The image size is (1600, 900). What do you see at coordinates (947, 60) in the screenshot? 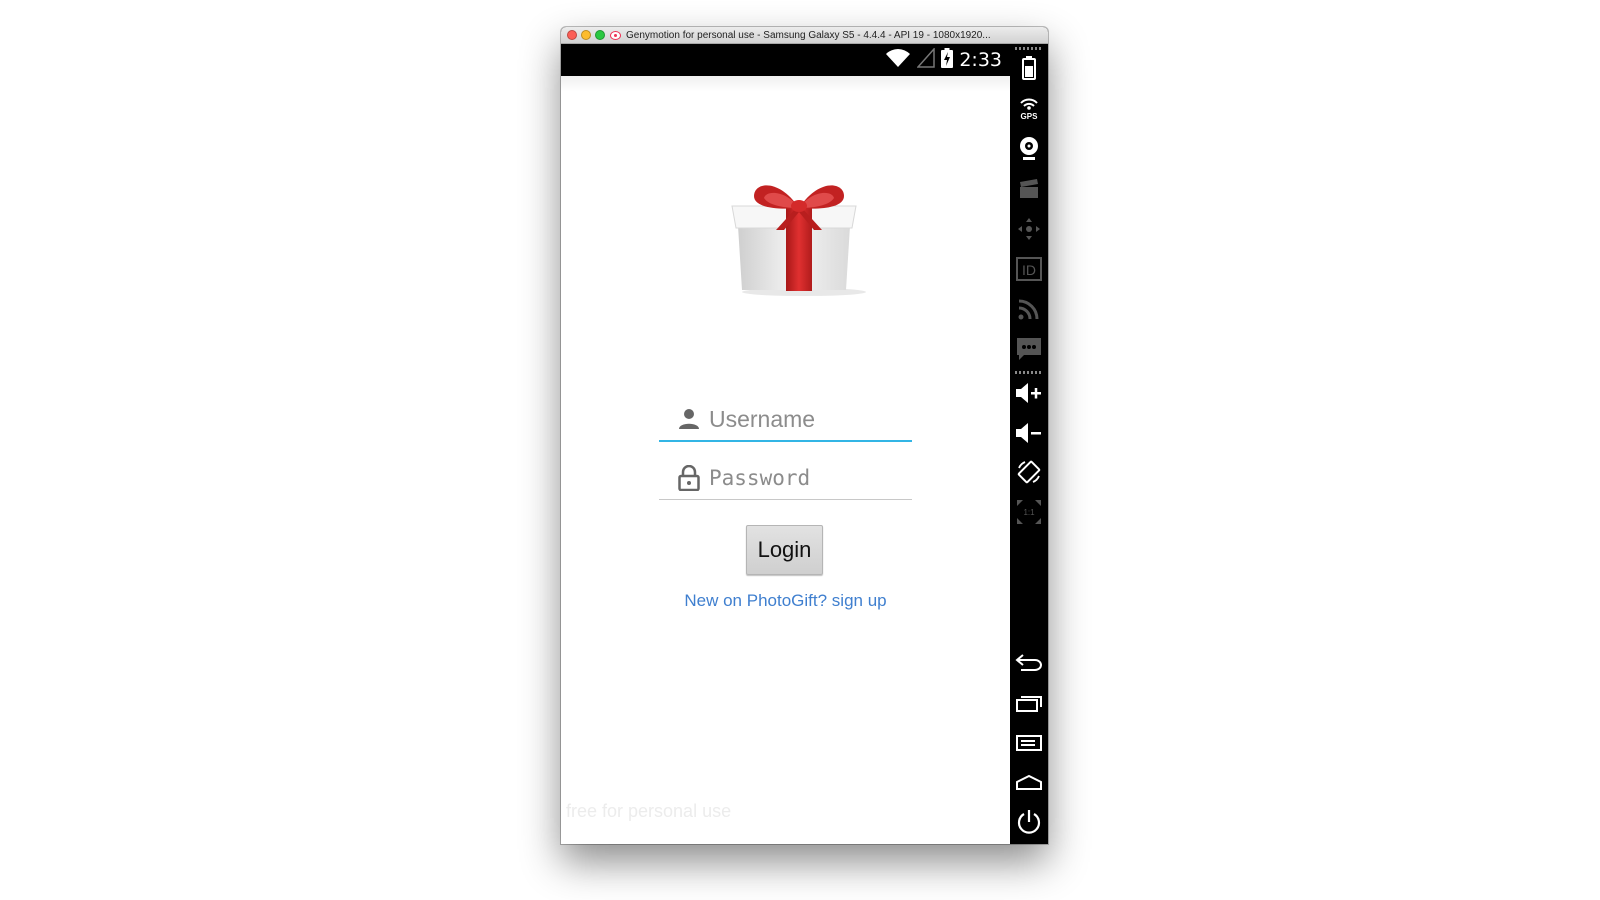
I see `battery-charging-icon` at bounding box center [947, 60].